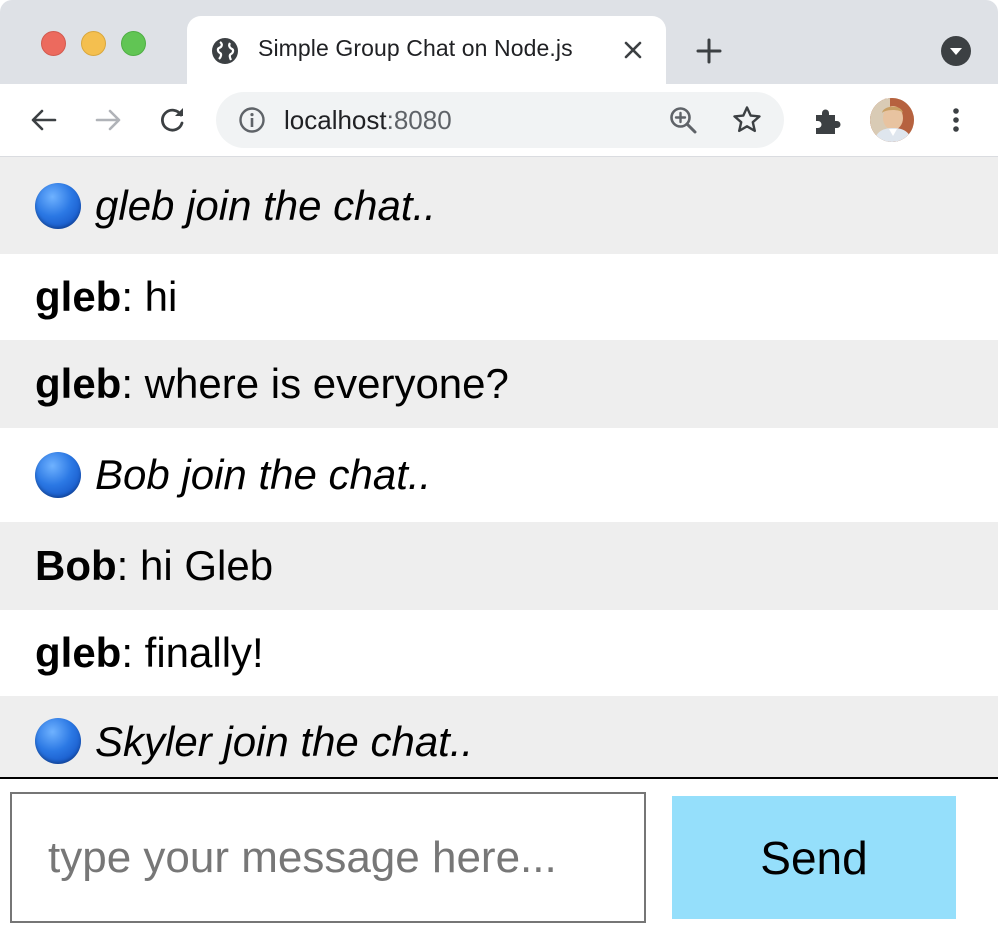 This screenshot has width=998, height=930. Describe the element at coordinates (225, 51) in the screenshot. I see `globe-icon` at that location.